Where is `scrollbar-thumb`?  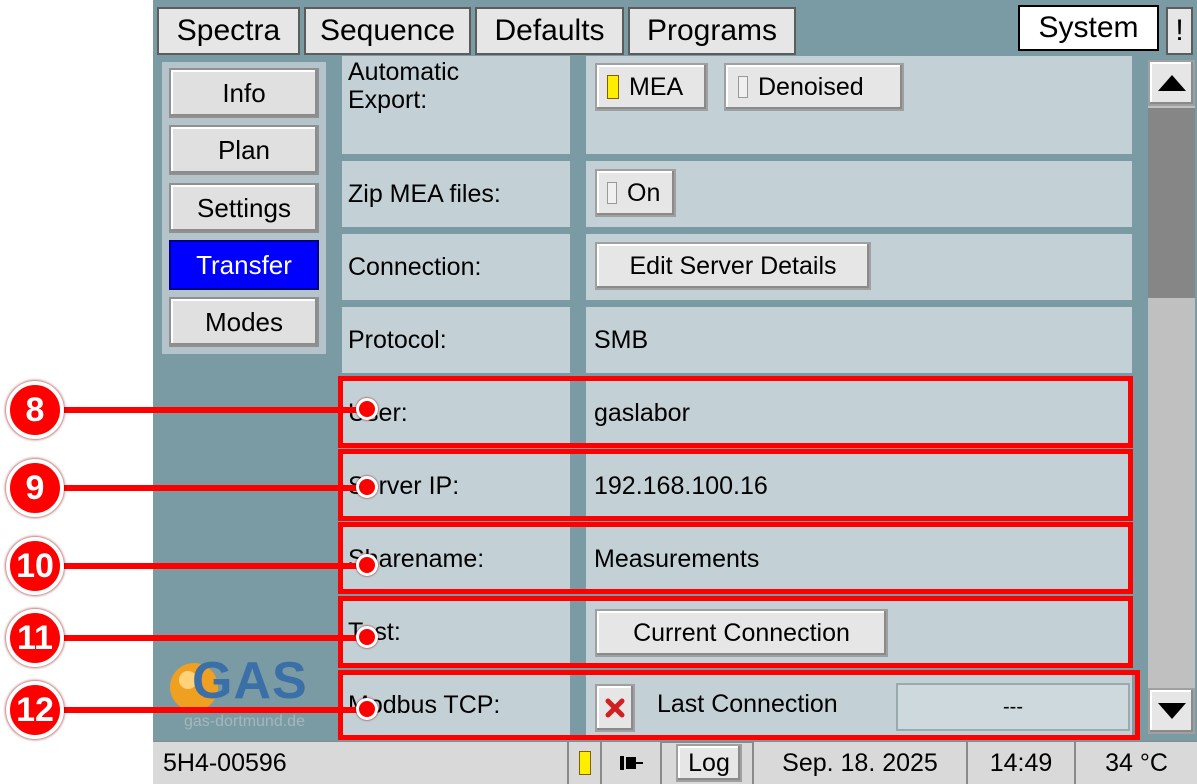 scrollbar-thumb is located at coordinates (1171, 203).